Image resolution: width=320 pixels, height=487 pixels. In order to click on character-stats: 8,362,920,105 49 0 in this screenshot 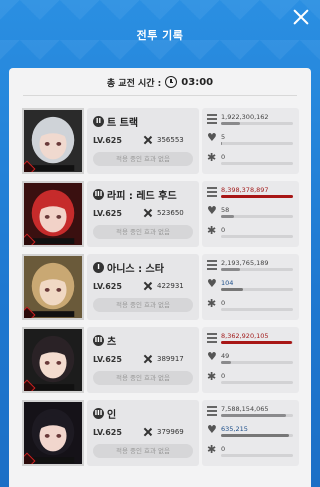, I will do `click(250, 360)`.